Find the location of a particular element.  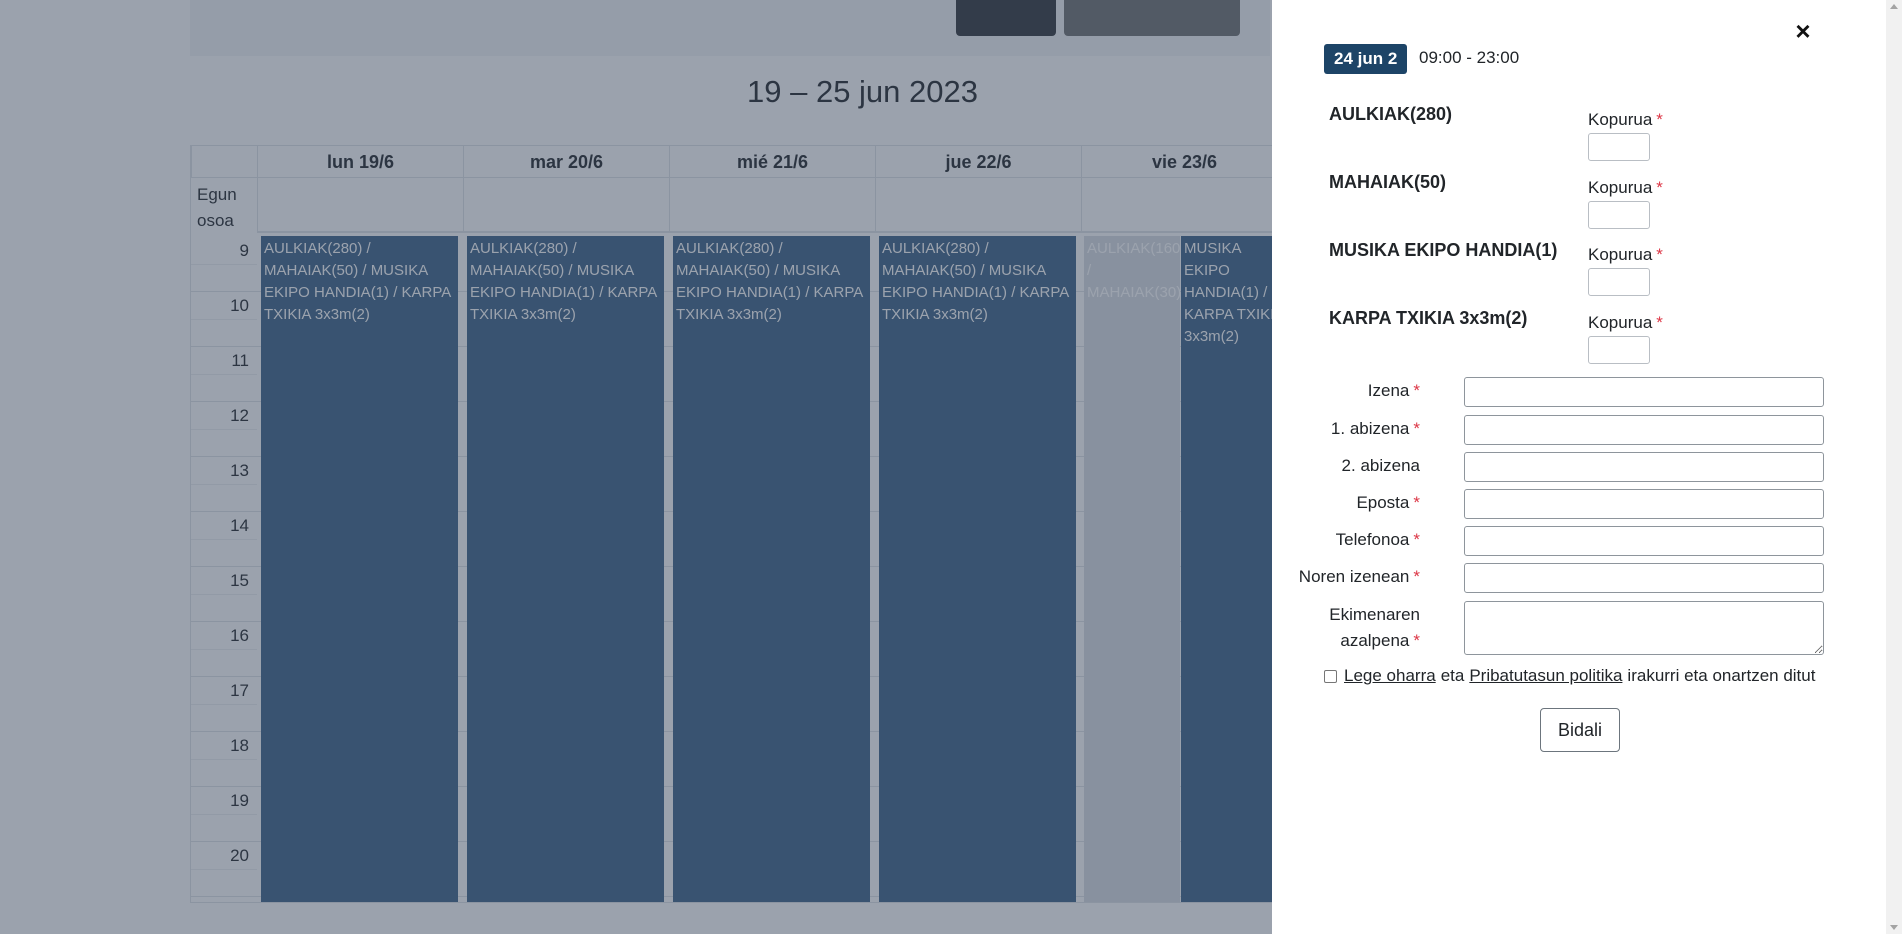

abizena1-input is located at coordinates (1644, 430).